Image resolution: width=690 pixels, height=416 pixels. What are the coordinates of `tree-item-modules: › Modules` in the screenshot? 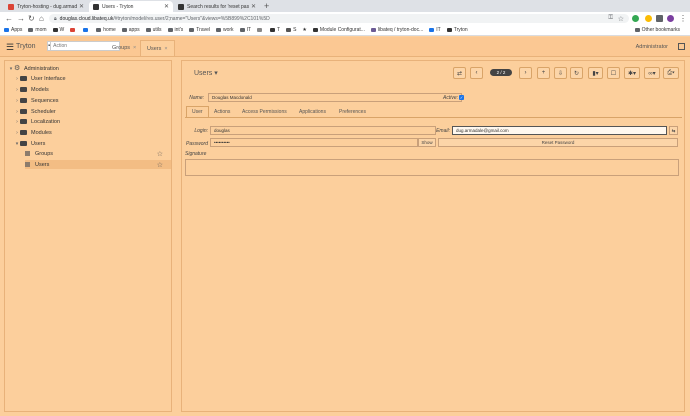 It's located at (33, 132).